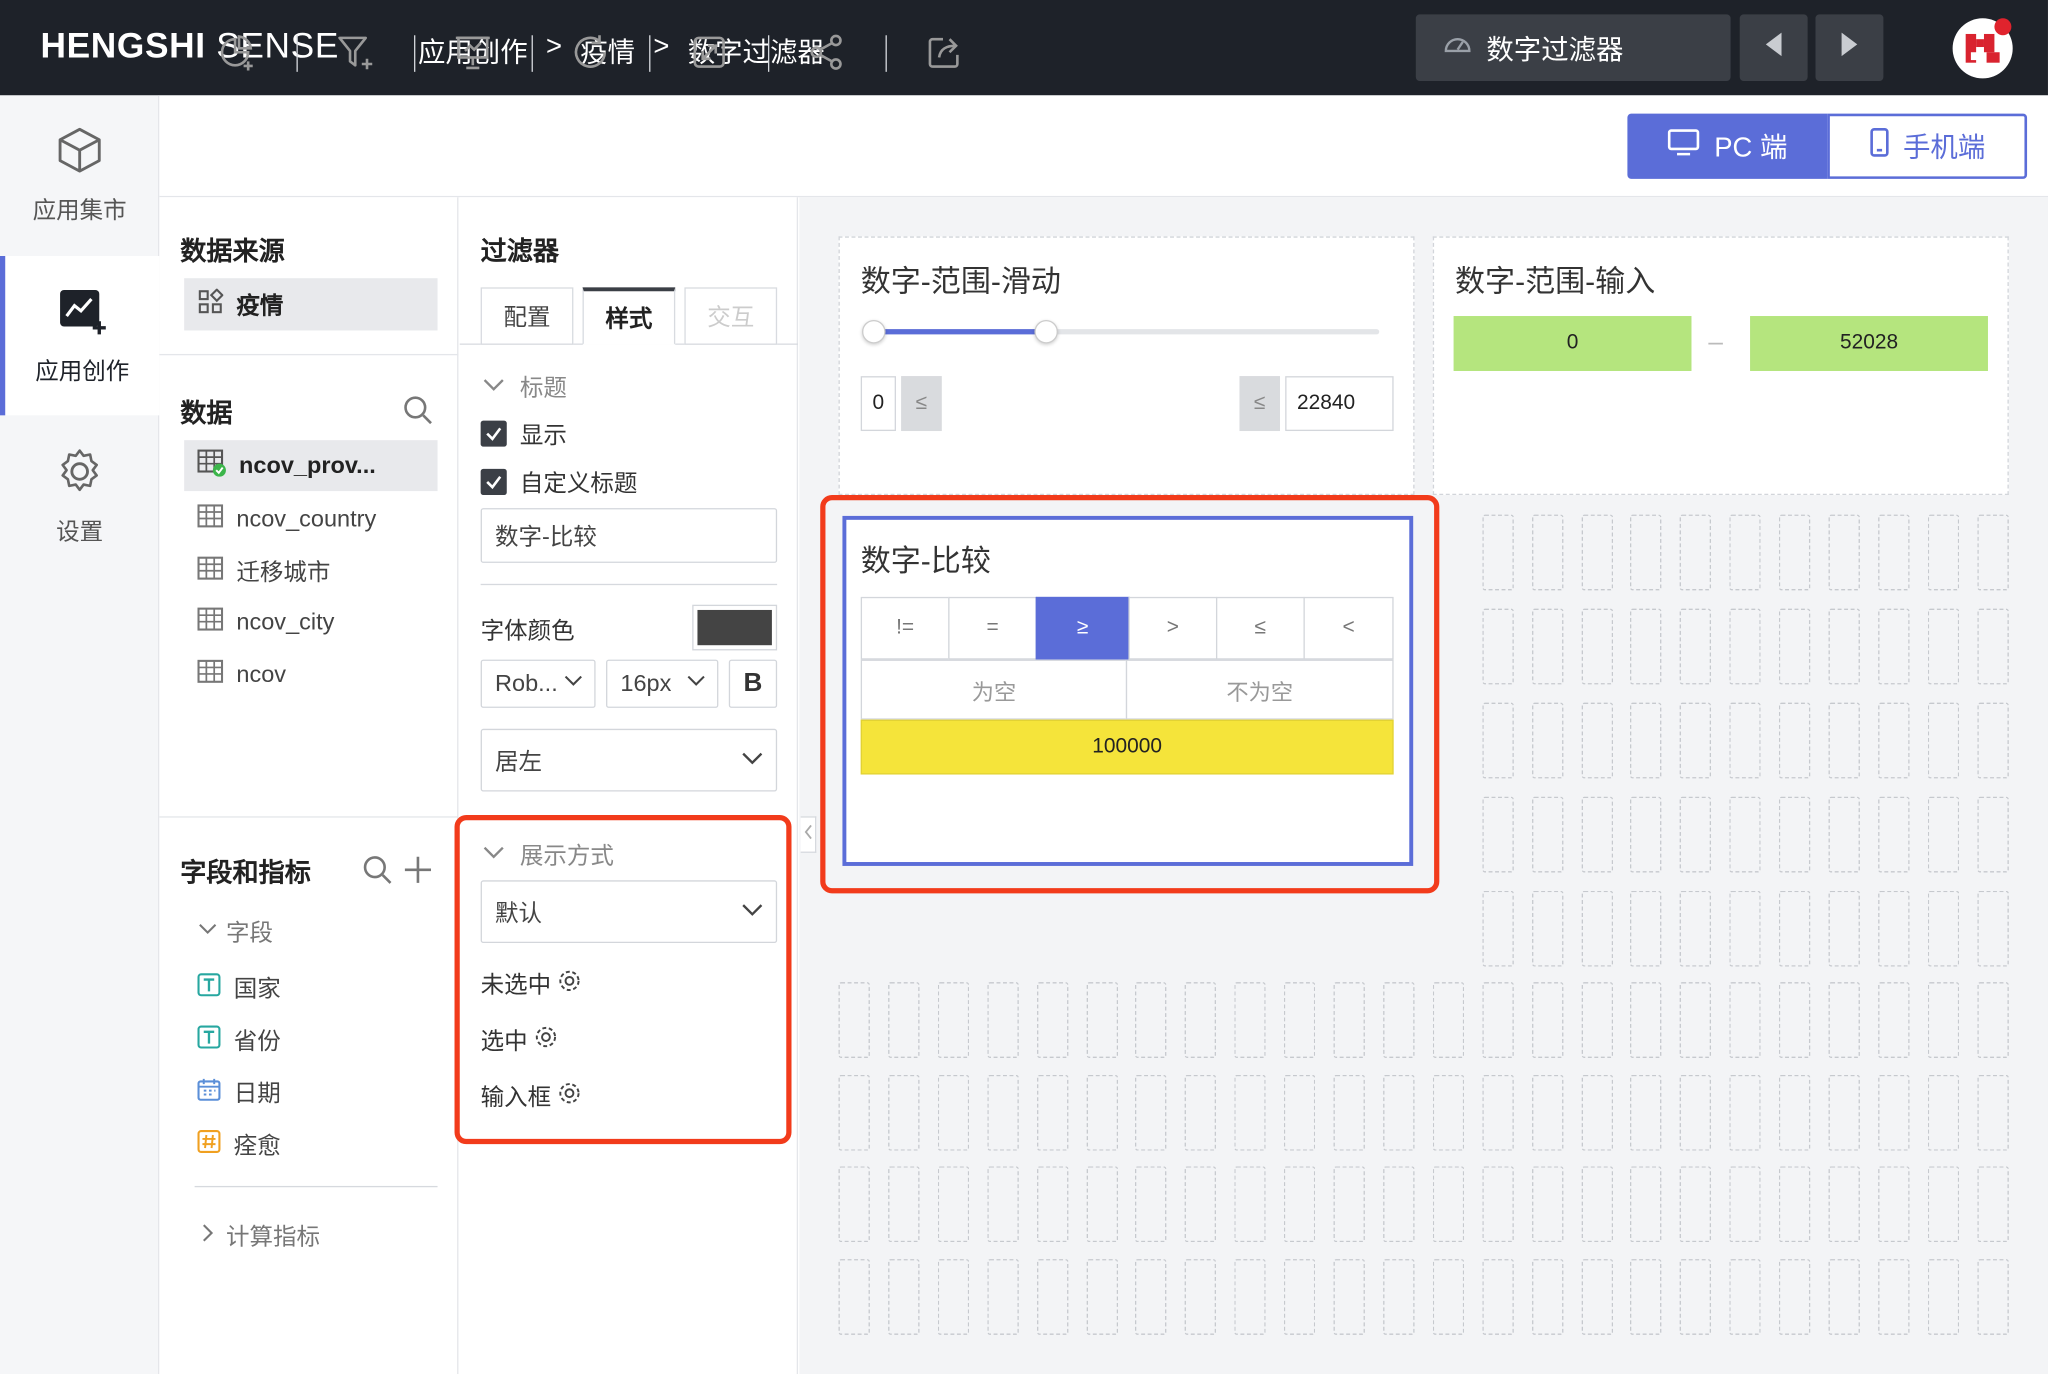 The height and width of the screenshot is (1374, 2048). I want to click on share-icon, so click(827, 52).